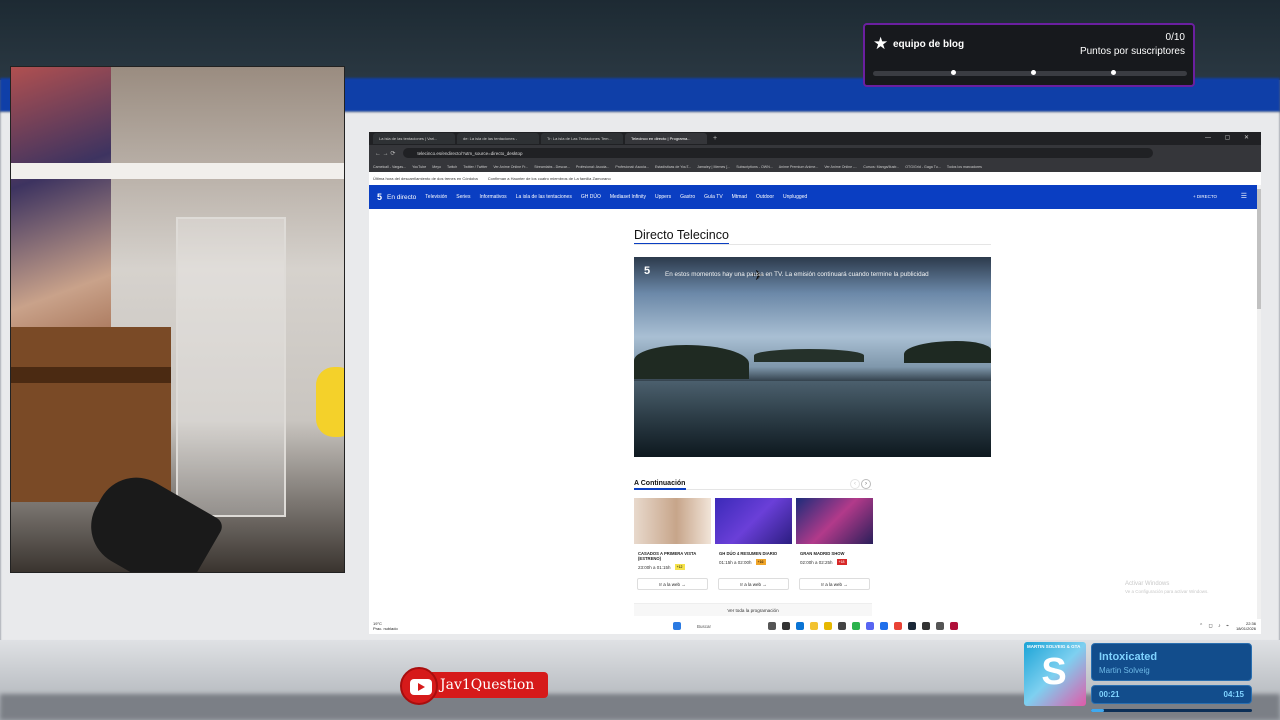 Image resolution: width=1280 pixels, height=720 pixels. Describe the element at coordinates (954, 626) in the screenshot. I see `obs-icon` at that location.